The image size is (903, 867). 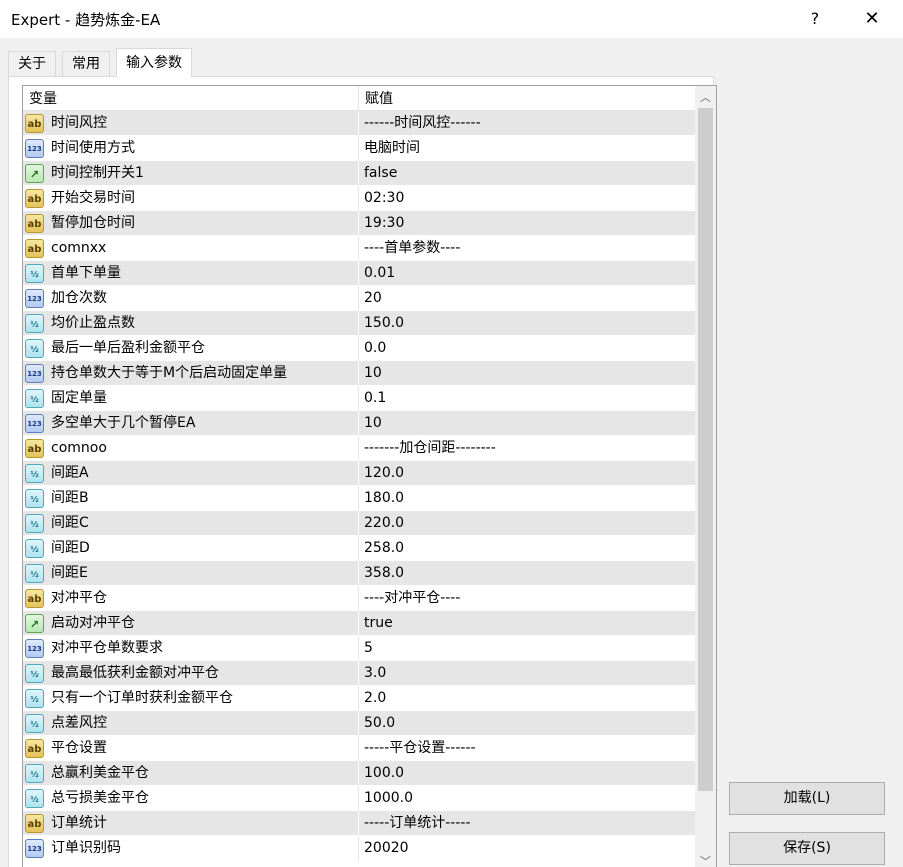 What do you see at coordinates (527, 123) in the screenshot?
I see `value-cell: ------时间风控------` at bounding box center [527, 123].